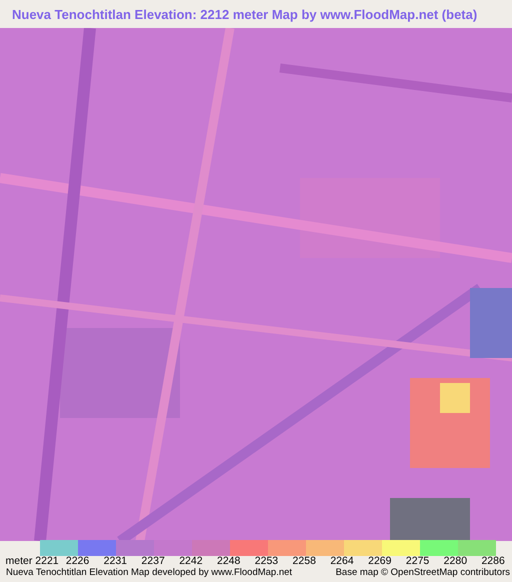 This screenshot has width=512, height=582. What do you see at coordinates (77, 561) in the screenshot?
I see `legend-label: 2226` at bounding box center [77, 561].